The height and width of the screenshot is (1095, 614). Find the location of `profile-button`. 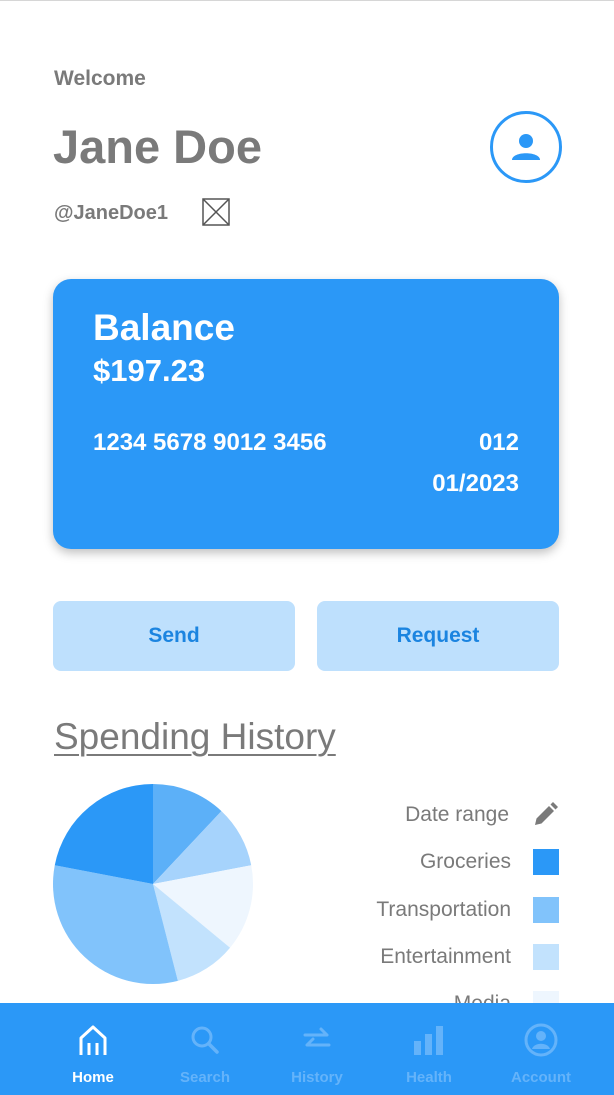

profile-button is located at coordinates (526, 147).